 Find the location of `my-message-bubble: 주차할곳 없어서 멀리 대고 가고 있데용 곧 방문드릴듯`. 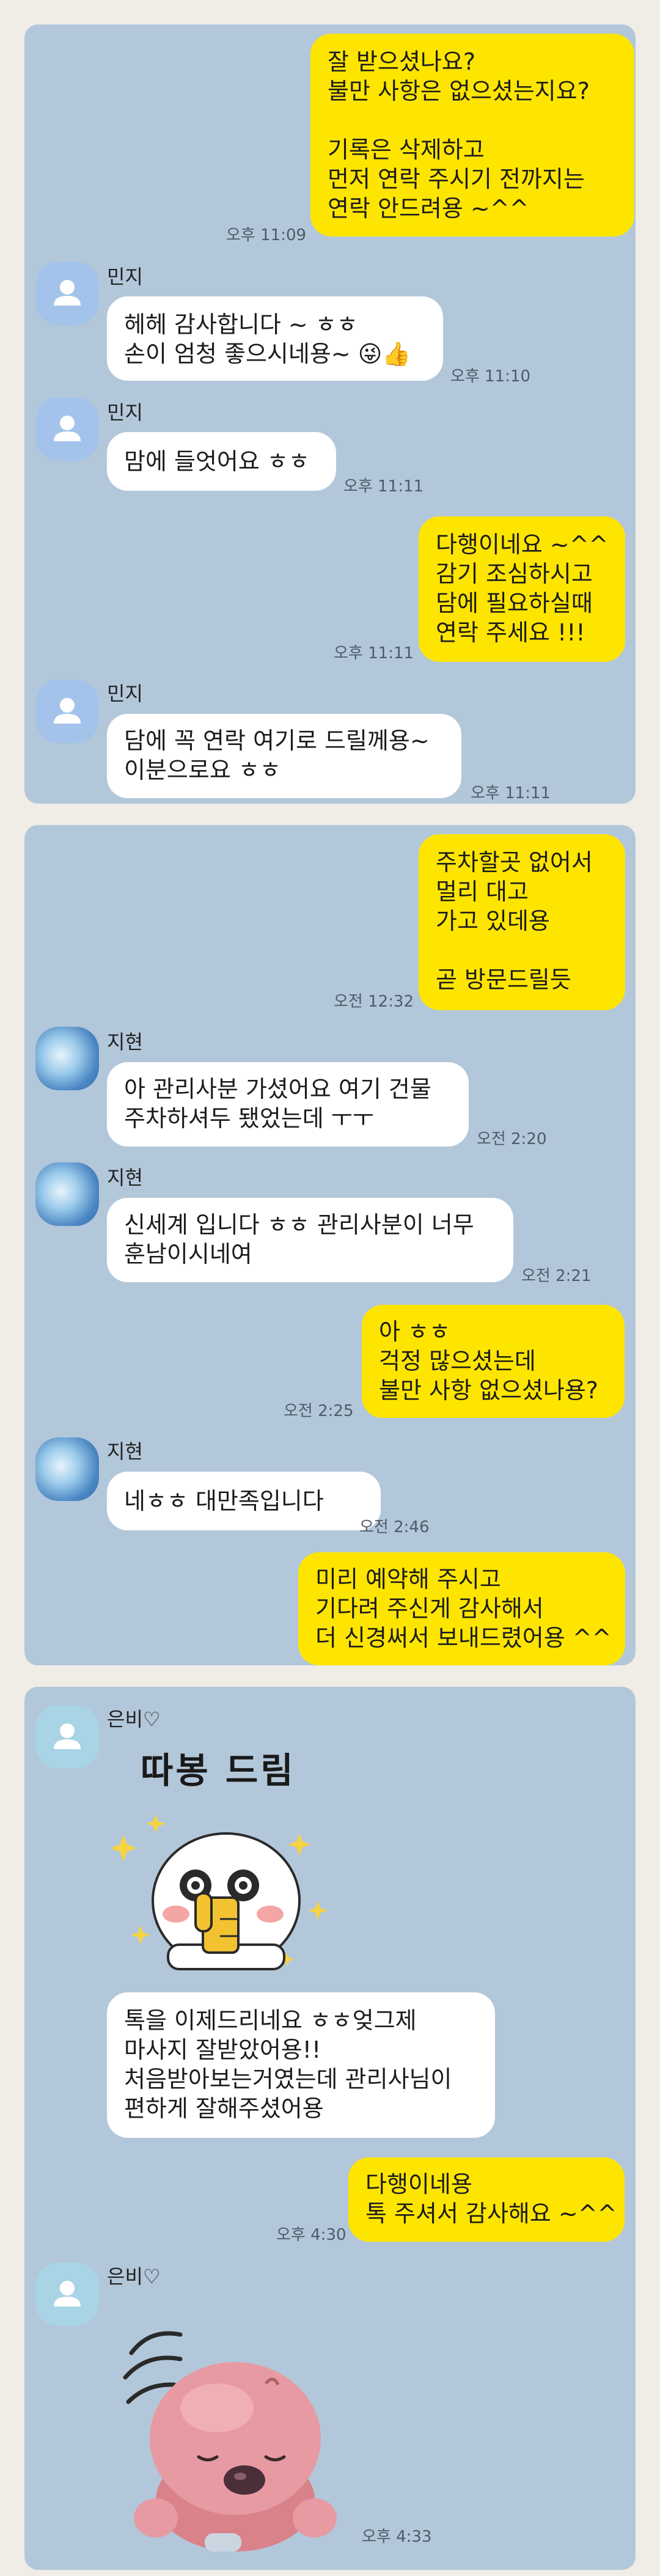

my-message-bubble: 주차할곳 없어서 멀리 대고 가고 있데용 곧 방문드릴듯 is located at coordinates (522, 922).